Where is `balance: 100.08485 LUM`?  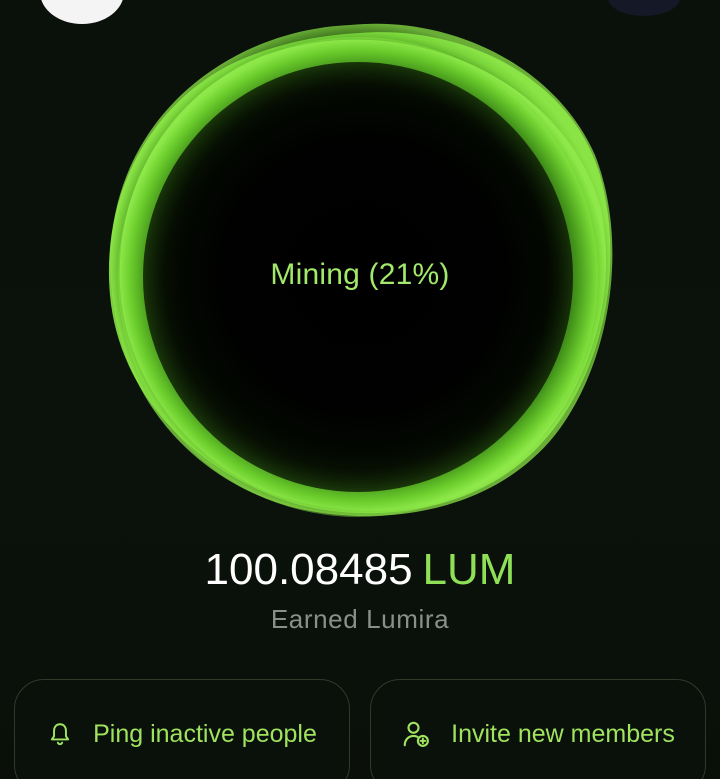
balance: 100.08485 LUM is located at coordinates (360, 570).